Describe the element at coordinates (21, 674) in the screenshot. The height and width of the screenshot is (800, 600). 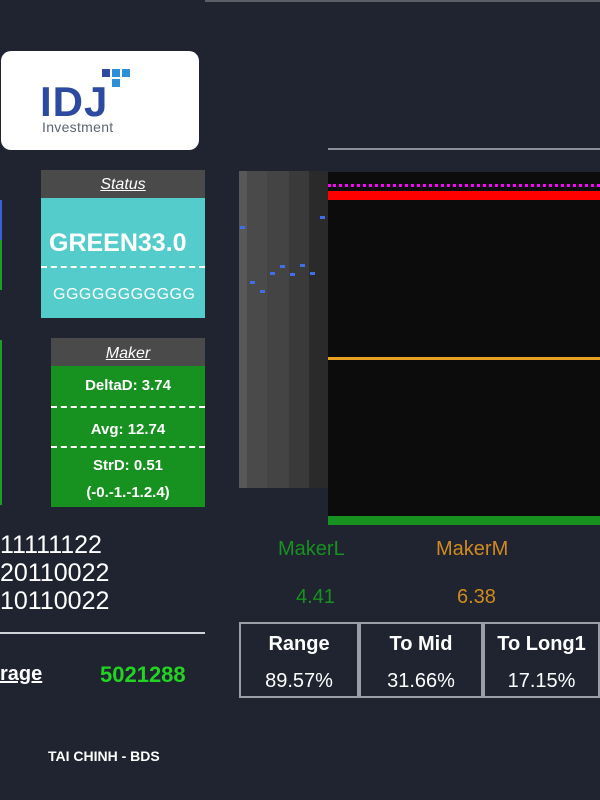
I see `average-label: rage` at that location.